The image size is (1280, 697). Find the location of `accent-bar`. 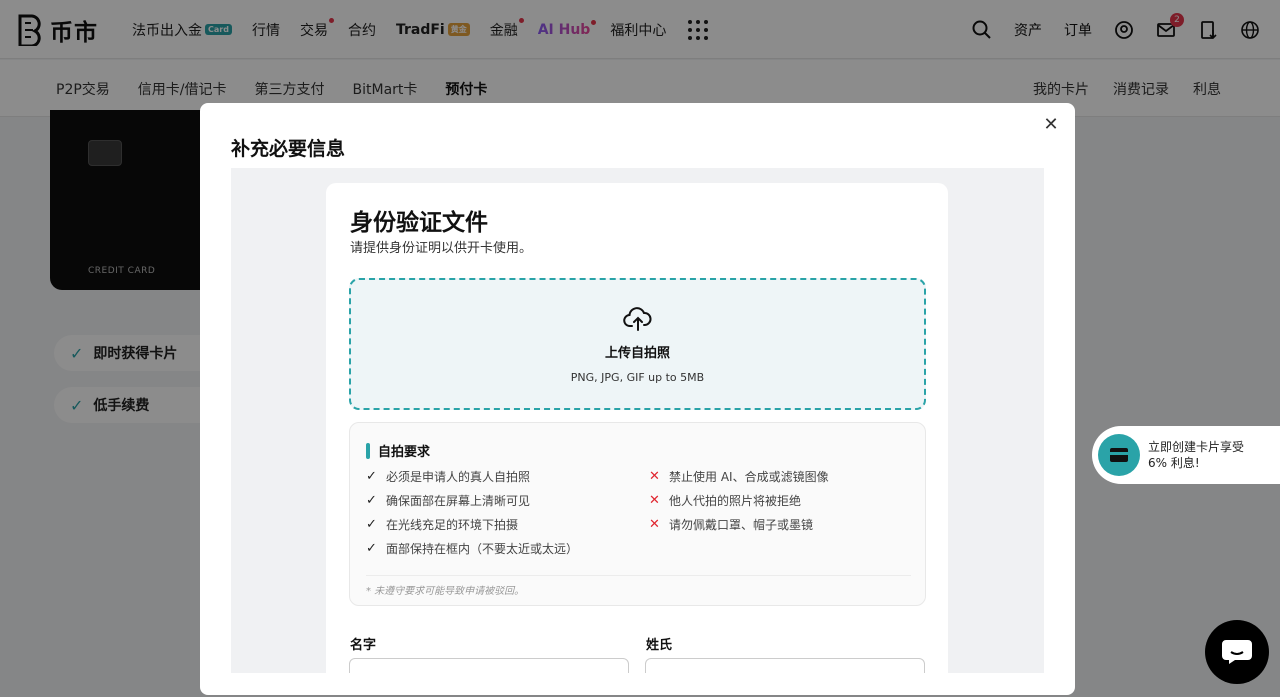

accent-bar is located at coordinates (368, 450).